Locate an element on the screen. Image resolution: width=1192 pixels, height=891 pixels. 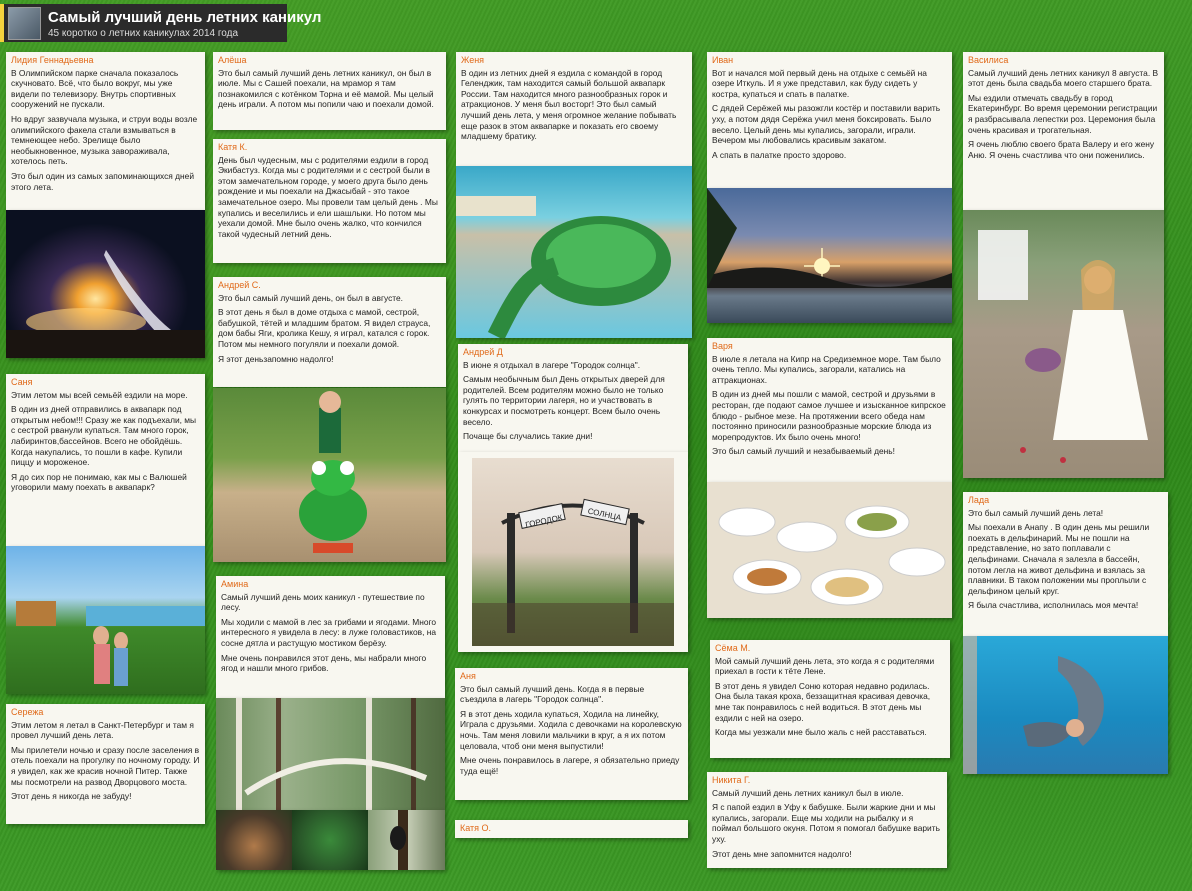
note-author: Андрей Д is located at coordinates (483, 352).